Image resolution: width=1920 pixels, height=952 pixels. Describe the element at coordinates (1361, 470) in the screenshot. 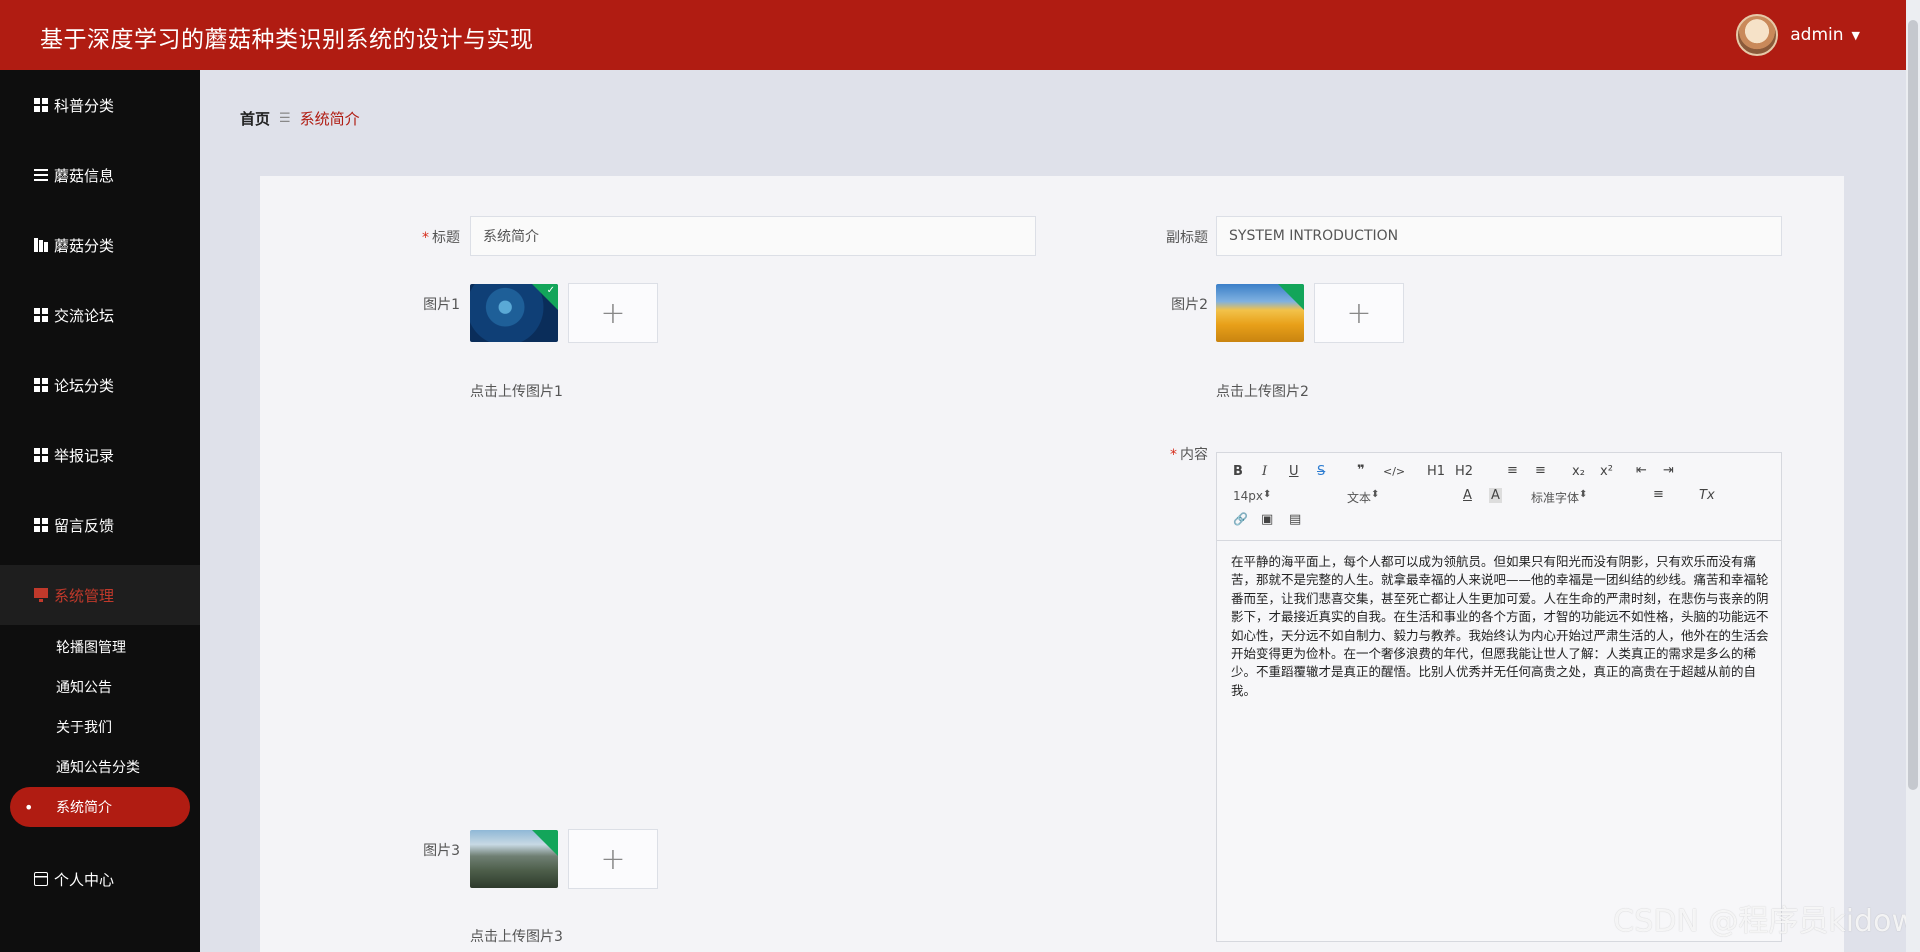

I see `blockquote-icon: ❞` at that location.